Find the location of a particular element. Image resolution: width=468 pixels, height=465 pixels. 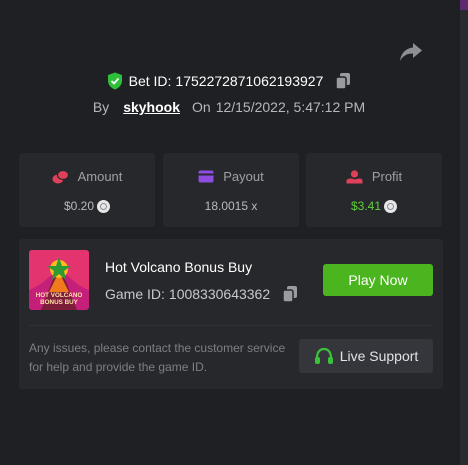

profit-header: Profit is located at coordinates (374, 176).